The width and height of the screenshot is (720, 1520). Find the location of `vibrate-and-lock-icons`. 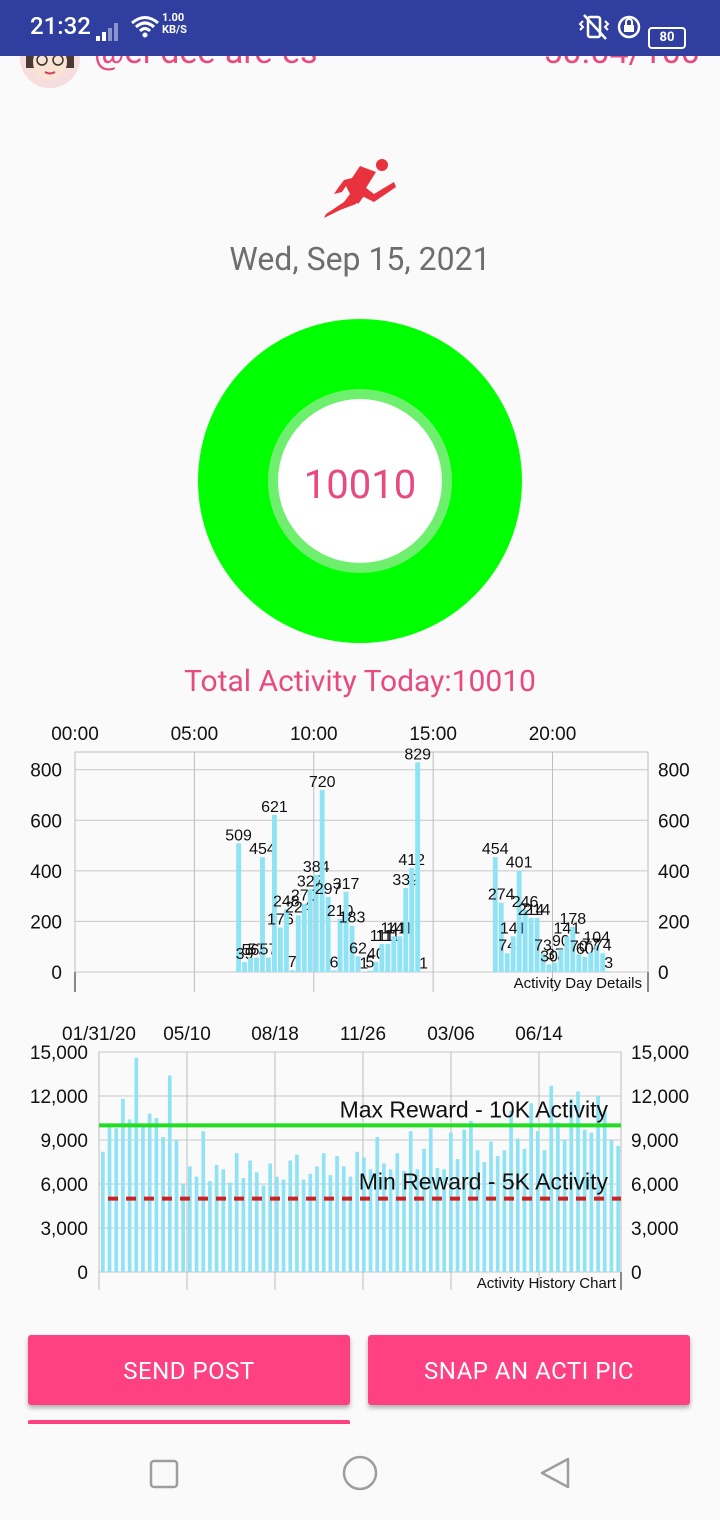

vibrate-and-lock-icons is located at coordinates (609, 27).